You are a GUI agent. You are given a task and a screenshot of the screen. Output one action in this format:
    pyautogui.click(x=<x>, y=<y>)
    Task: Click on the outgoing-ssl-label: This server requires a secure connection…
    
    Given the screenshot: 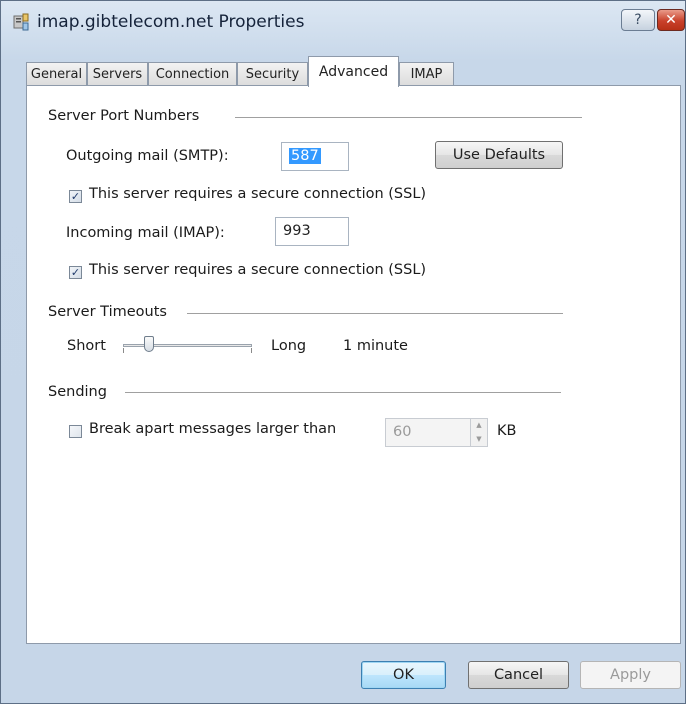 What is the action you would take?
    pyautogui.click(x=257, y=194)
    